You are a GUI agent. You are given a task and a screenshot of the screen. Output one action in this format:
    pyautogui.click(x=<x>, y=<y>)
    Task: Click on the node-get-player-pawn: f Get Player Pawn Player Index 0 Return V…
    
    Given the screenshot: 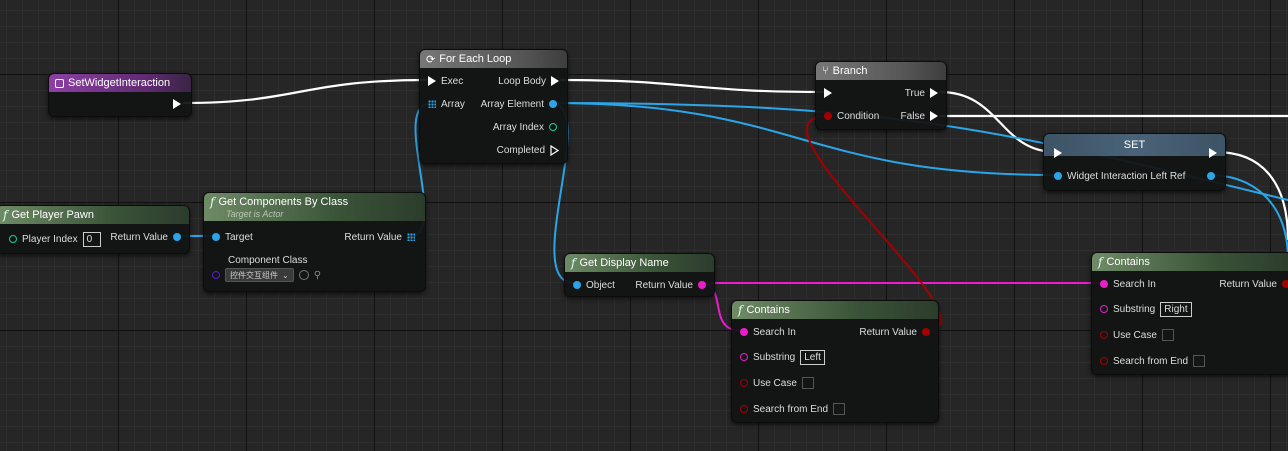 What is the action you would take?
    pyautogui.click(x=95, y=229)
    